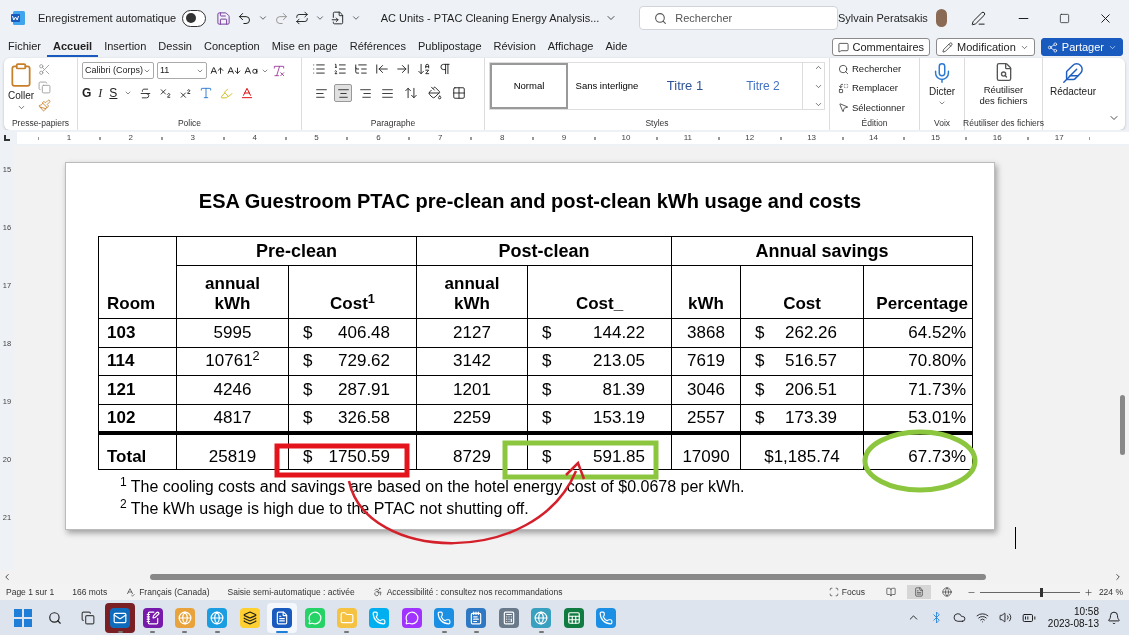 The width and height of the screenshot is (1129, 635). What do you see at coordinates (281, 18) in the screenshot?
I see `redo-icon` at bounding box center [281, 18].